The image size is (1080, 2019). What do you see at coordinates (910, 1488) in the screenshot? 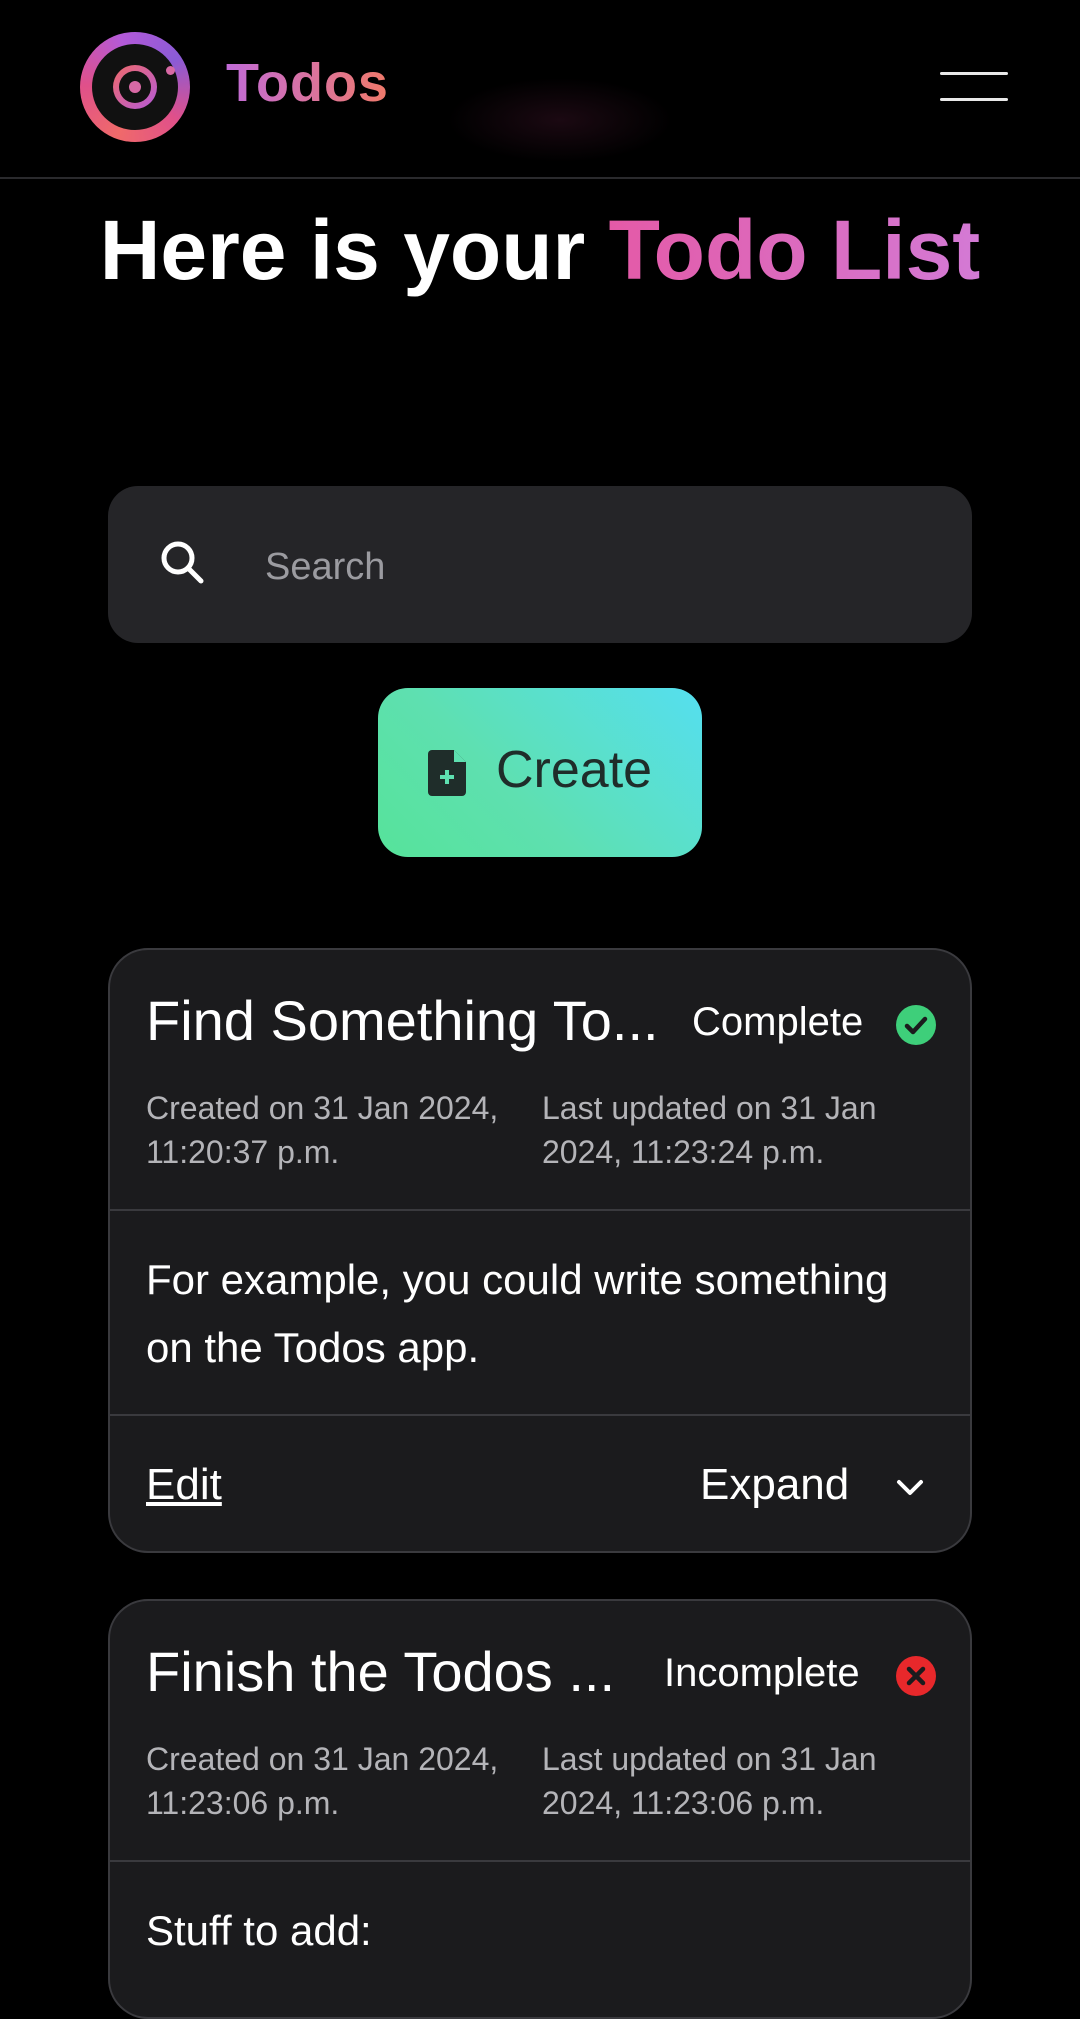
I see `chevron-down-icon` at bounding box center [910, 1488].